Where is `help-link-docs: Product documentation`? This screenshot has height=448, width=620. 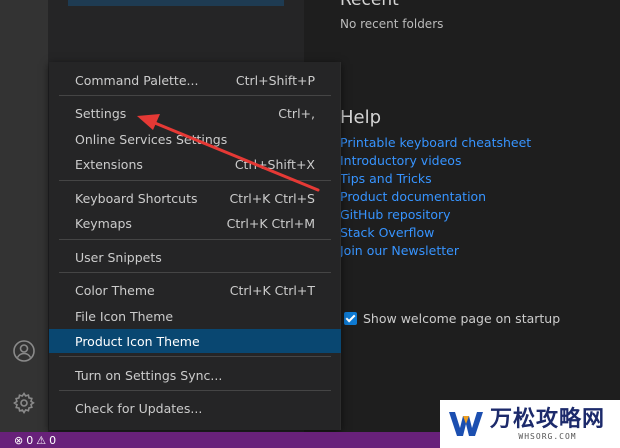
help-link-docs: Product documentation is located at coordinates (435, 197).